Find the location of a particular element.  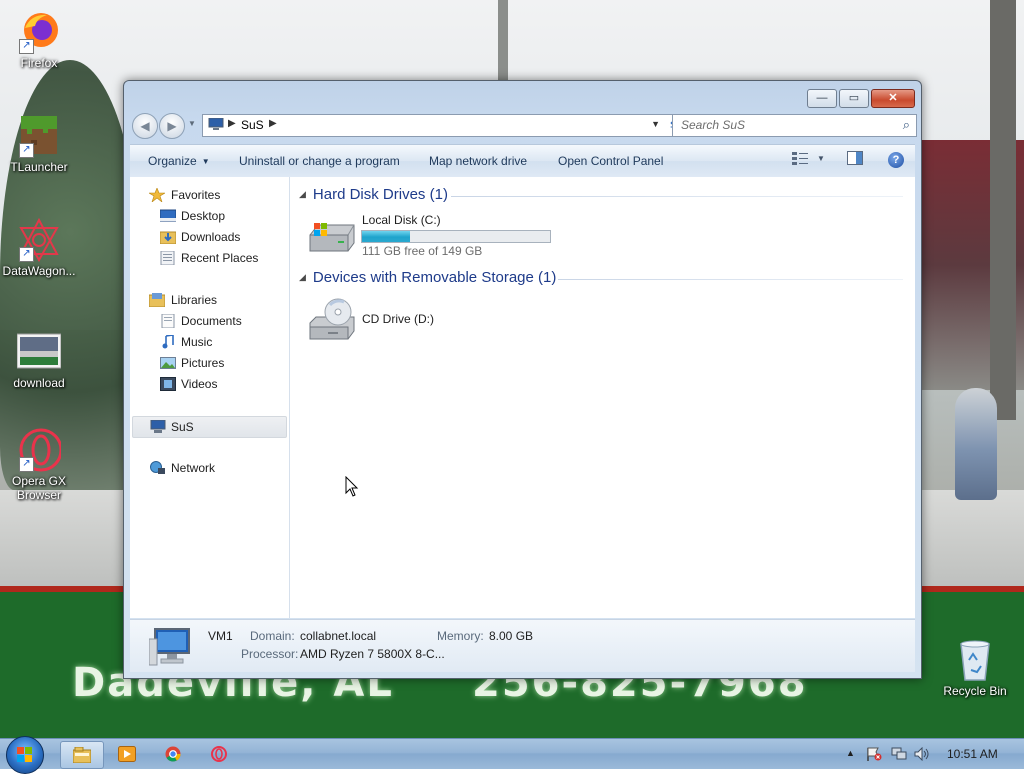

wallpaper-pole-right is located at coordinates (1003, 210).